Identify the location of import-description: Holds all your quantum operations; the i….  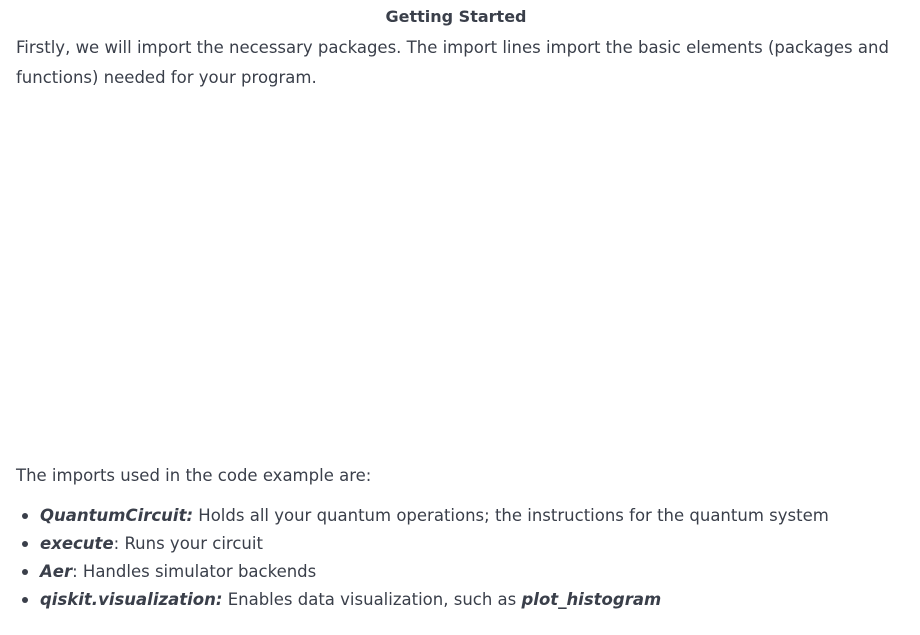
(511, 515).